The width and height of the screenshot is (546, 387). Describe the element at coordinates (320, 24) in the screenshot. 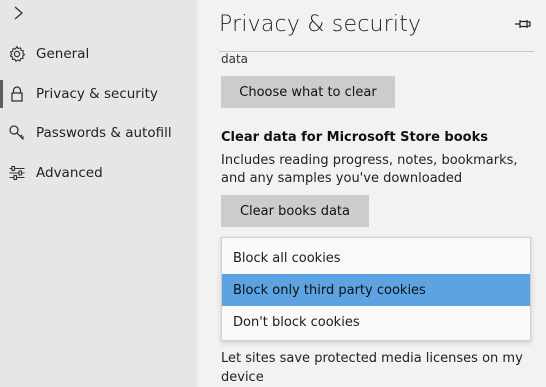

I see `page-title: Privacy & security` at that location.